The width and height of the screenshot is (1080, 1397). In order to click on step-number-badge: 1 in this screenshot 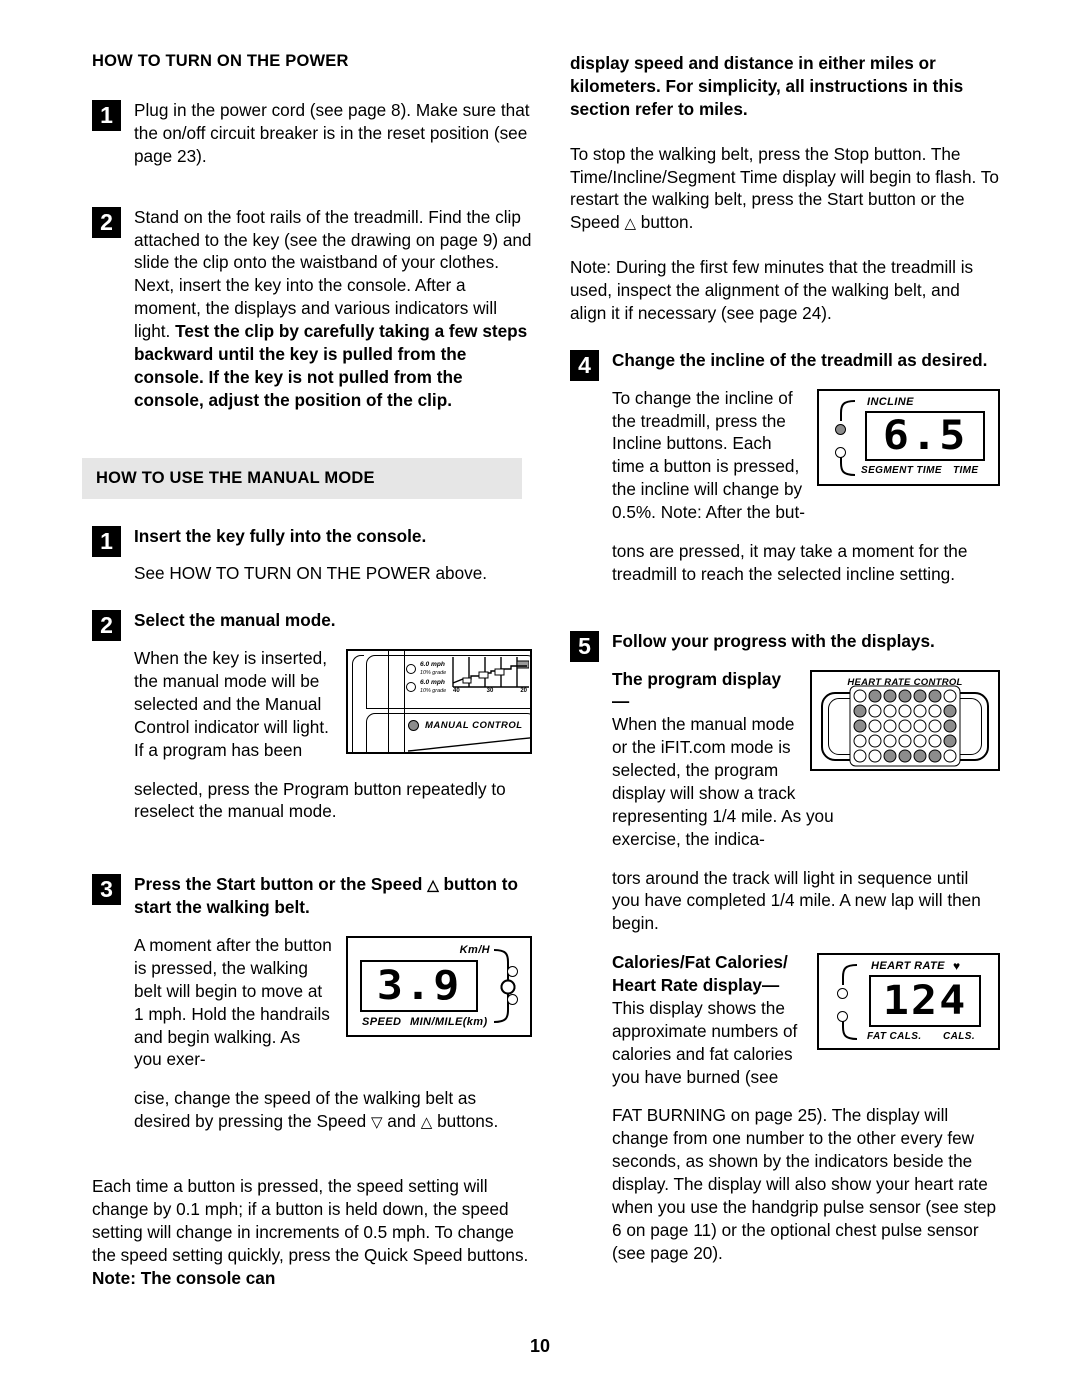, I will do `click(106, 115)`.